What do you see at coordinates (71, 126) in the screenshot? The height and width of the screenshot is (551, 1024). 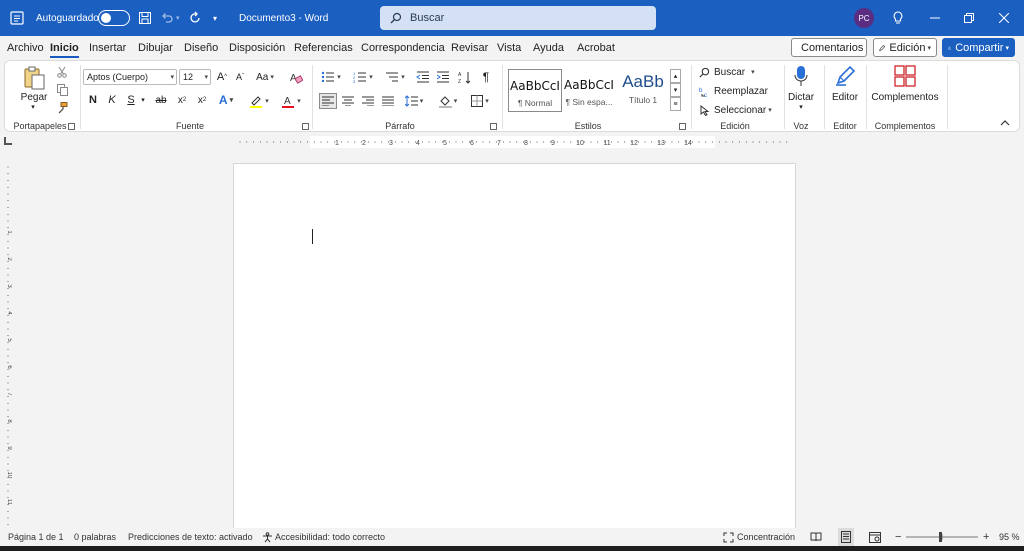 I see `clipboard-launcher-icon` at bounding box center [71, 126].